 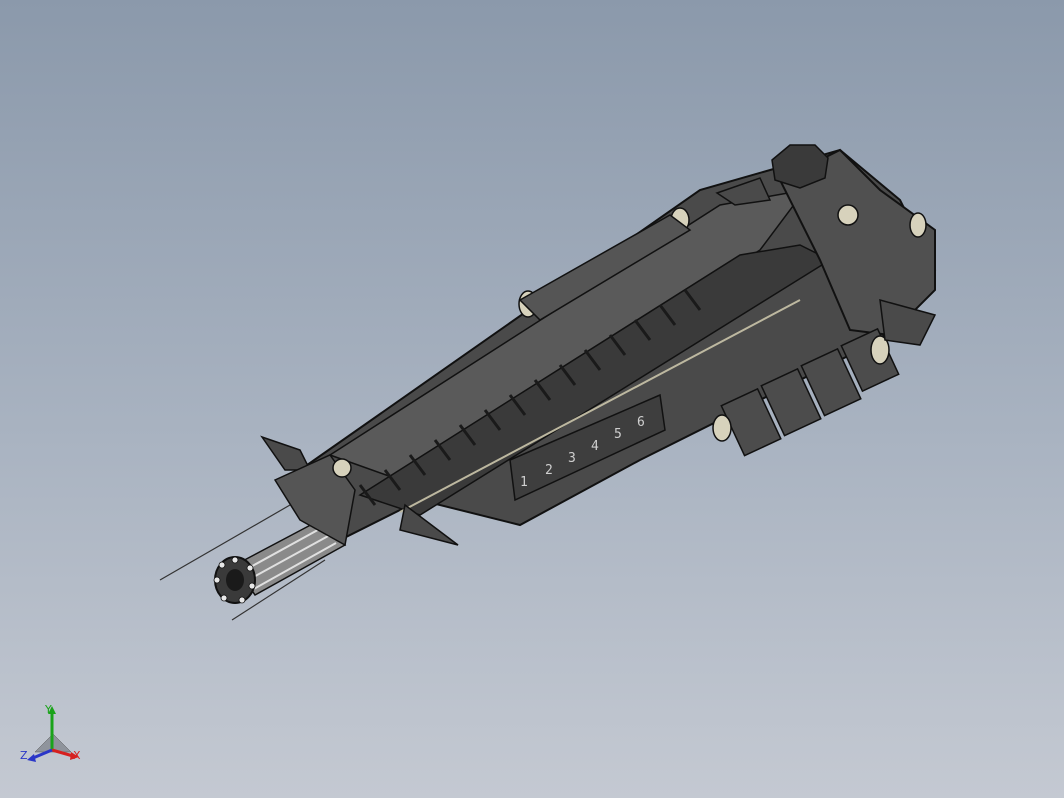 I want to click on model-sight-knob, so click(x=848, y=215).